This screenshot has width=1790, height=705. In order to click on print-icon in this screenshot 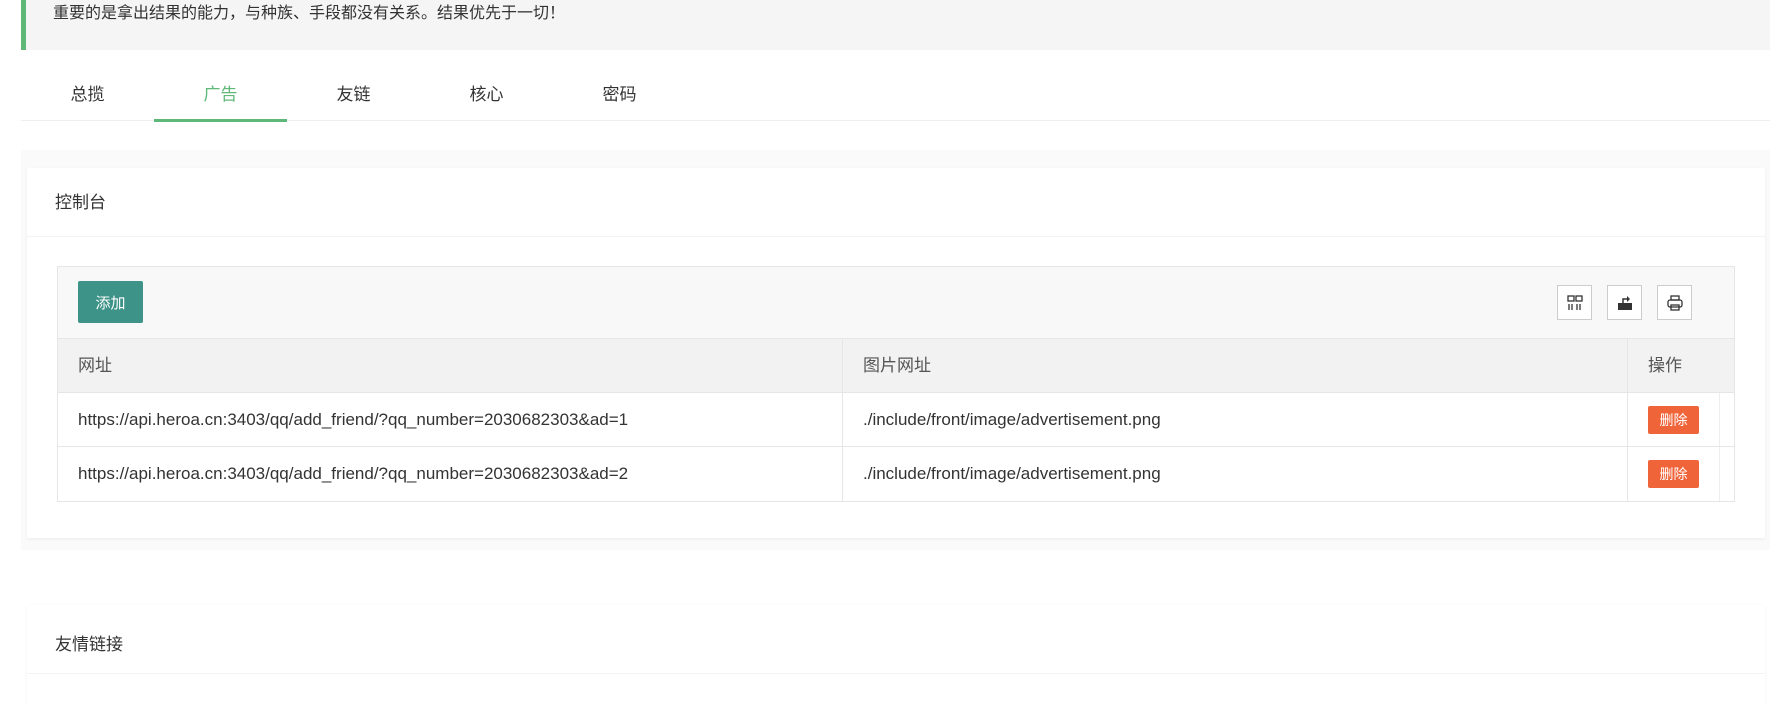, I will do `click(1674, 302)`.